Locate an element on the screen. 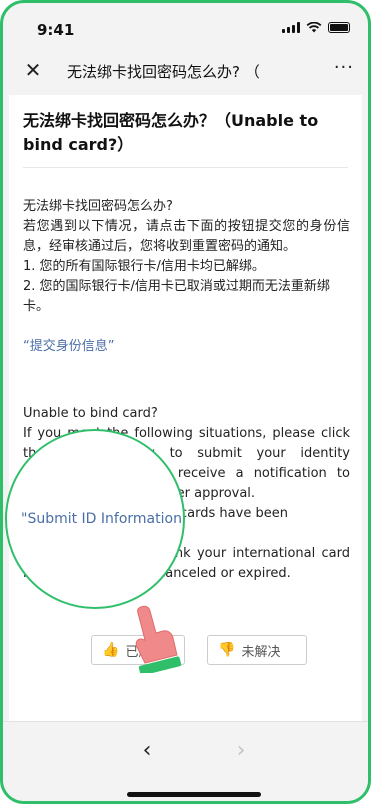  article-title: 无法绑卡找回密码怎么办？（Unable to bind card?） is located at coordinates (171, 132).